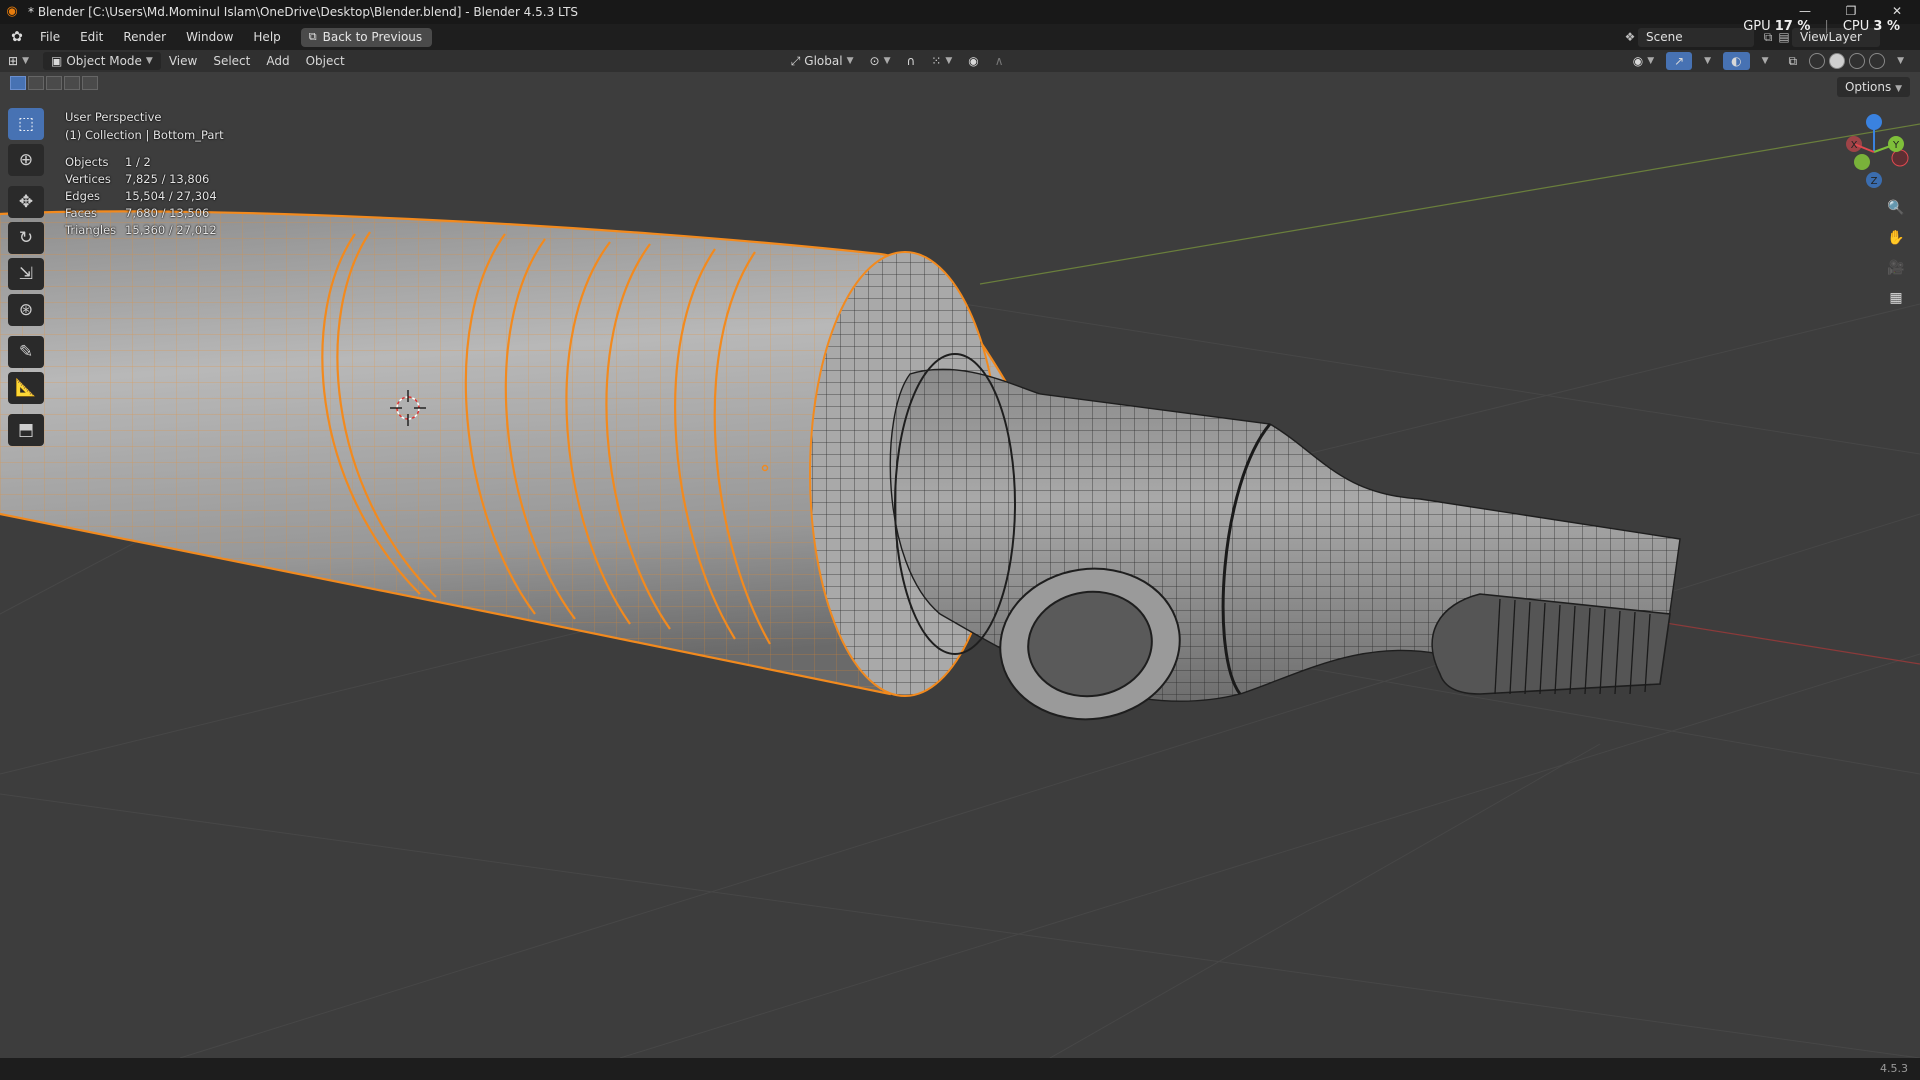 The width and height of the screenshot is (1920, 1080). What do you see at coordinates (936, 61) in the screenshot?
I see `snap-grid-icon: ⁙` at bounding box center [936, 61].